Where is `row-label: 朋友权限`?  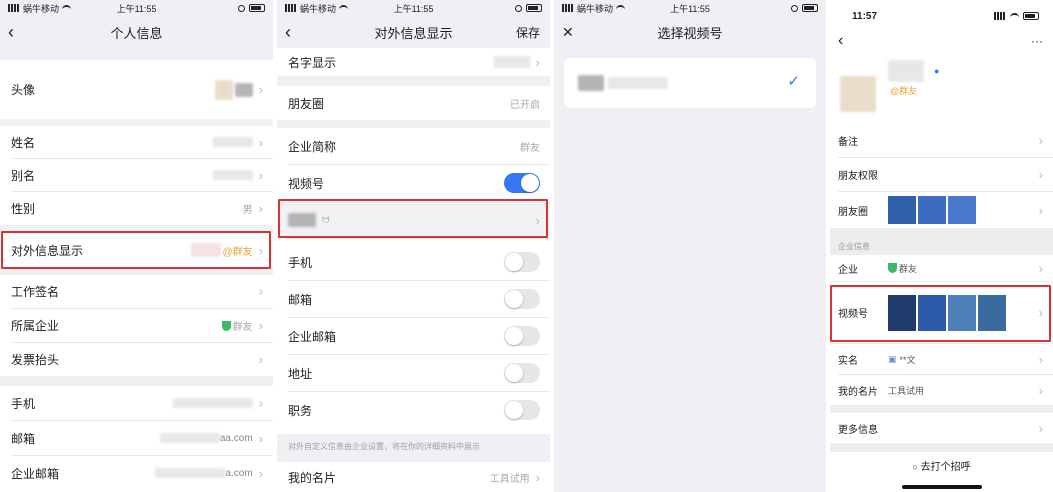
row-label: 朋友权限 is located at coordinates (858, 176).